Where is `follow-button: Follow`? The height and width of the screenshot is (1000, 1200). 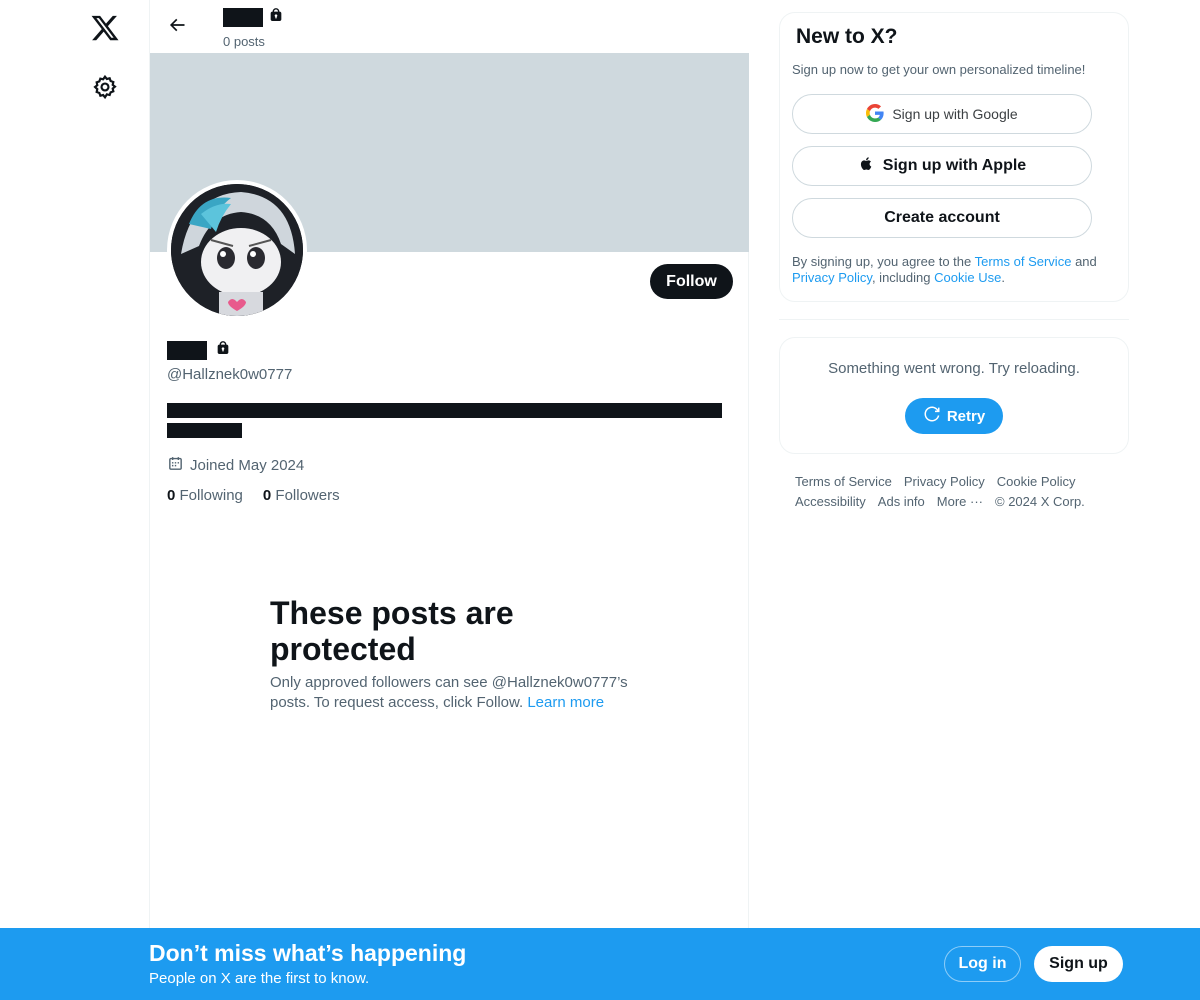
follow-button: Follow is located at coordinates (691, 281).